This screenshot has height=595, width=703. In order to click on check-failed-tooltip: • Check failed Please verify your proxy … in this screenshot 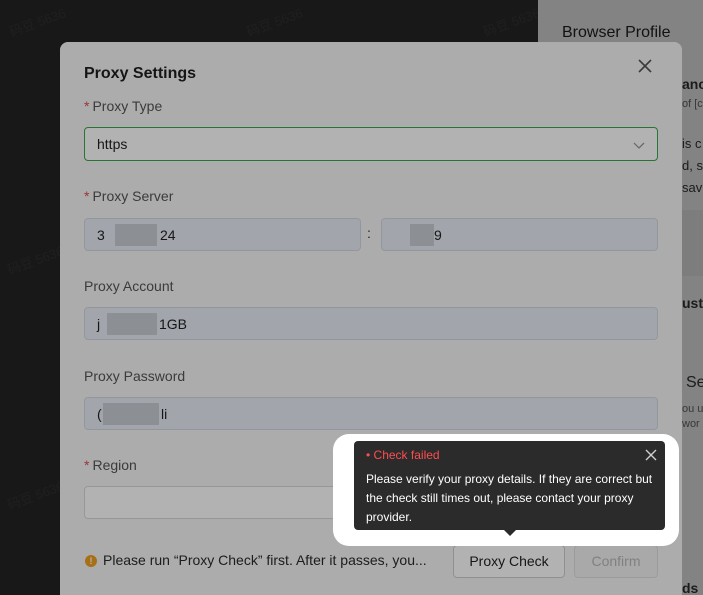, I will do `click(509, 485)`.